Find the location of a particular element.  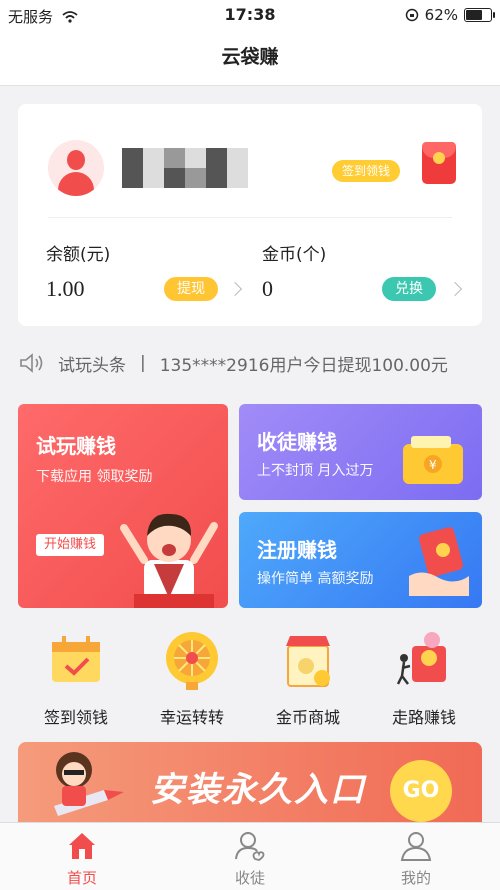

shortcut-lucky-wheel: 幸运转转 is located at coordinates (192, 678).